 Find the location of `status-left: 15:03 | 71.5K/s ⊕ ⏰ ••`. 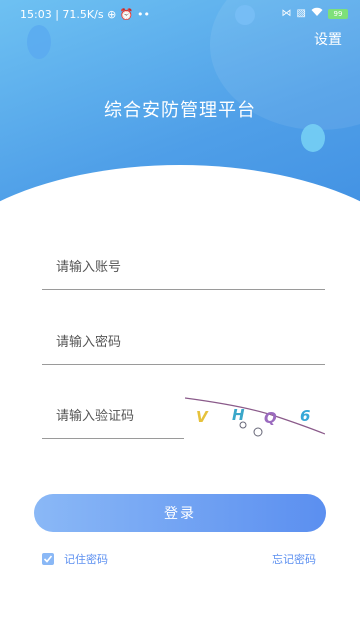

status-left: 15:03 | 71.5K/s ⊕ ⏰ •• is located at coordinates (85, 14).